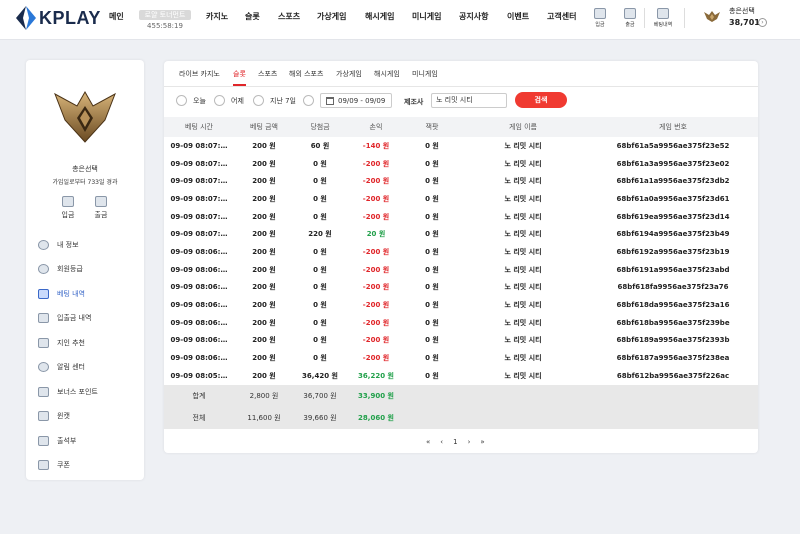  I want to click on user-rank-icon, so click(712, 16).